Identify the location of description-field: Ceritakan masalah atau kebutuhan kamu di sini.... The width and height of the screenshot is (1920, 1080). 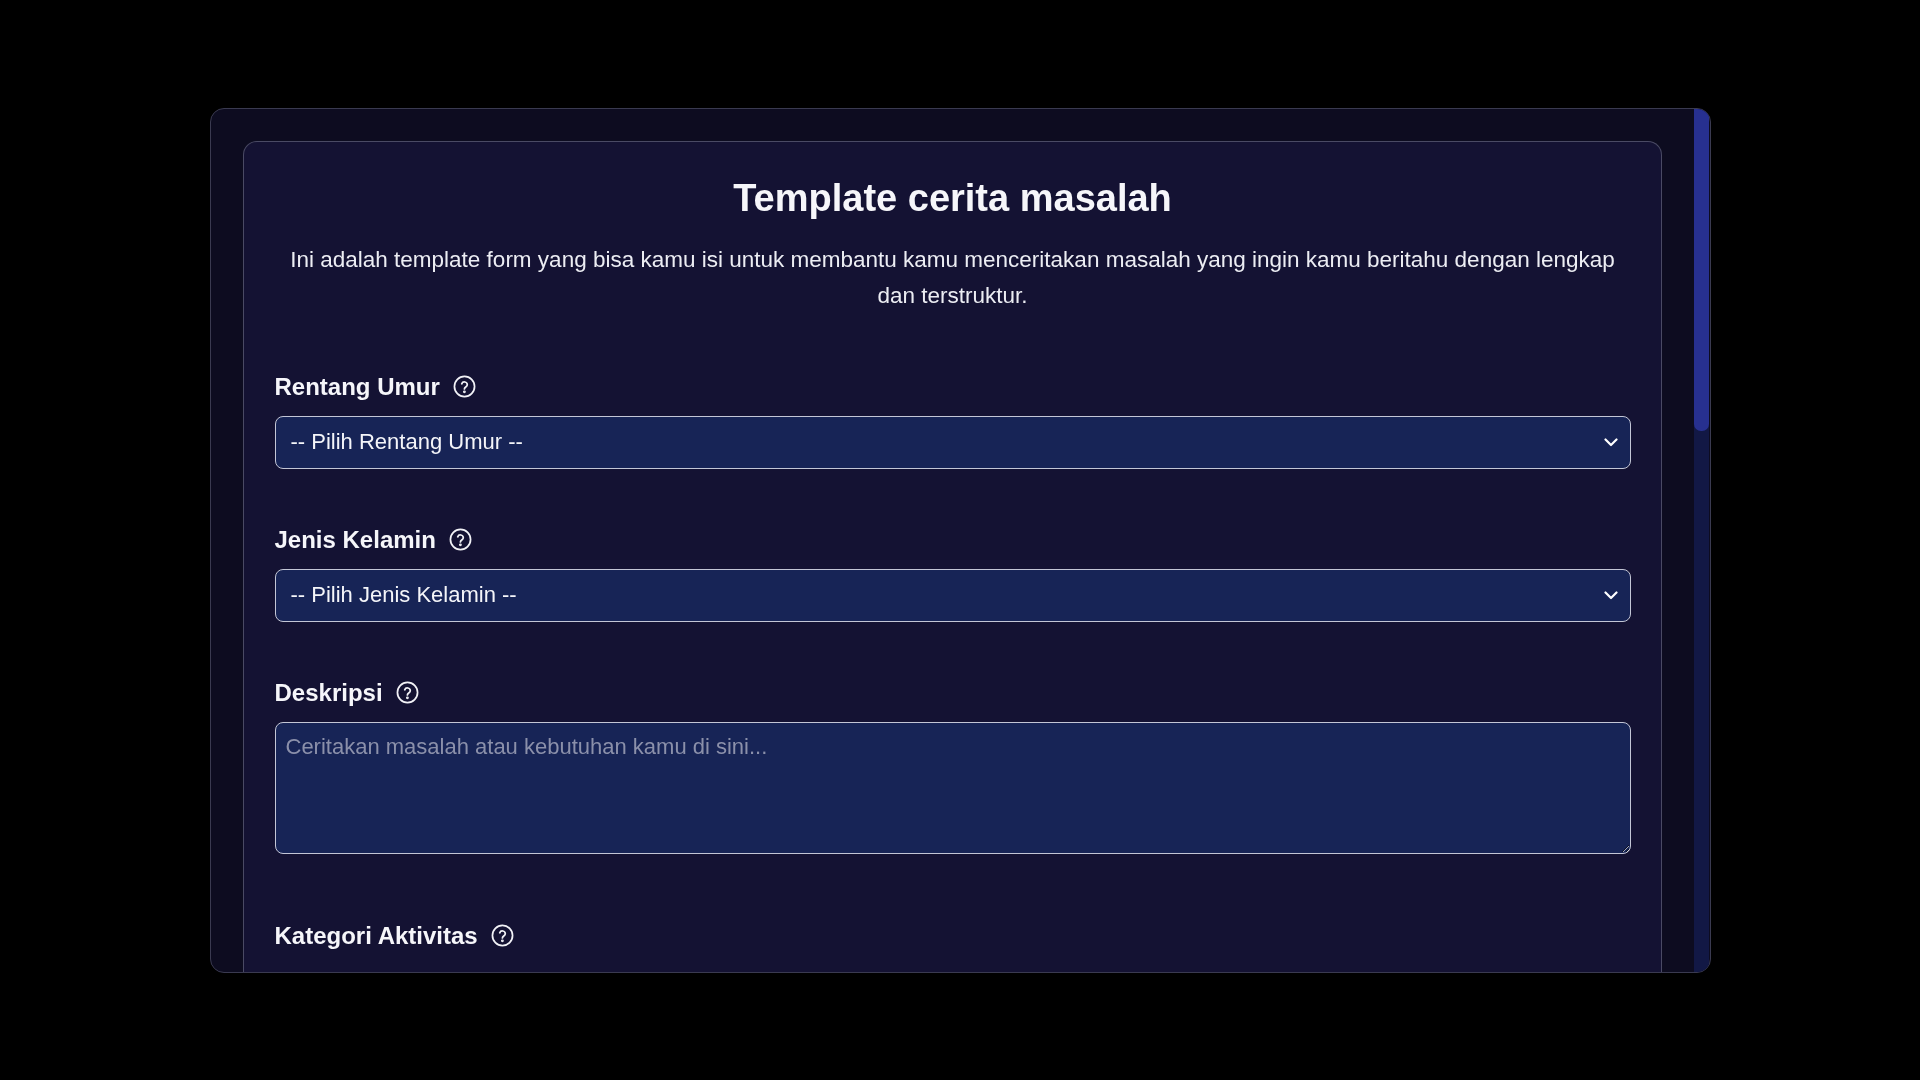
(952, 787).